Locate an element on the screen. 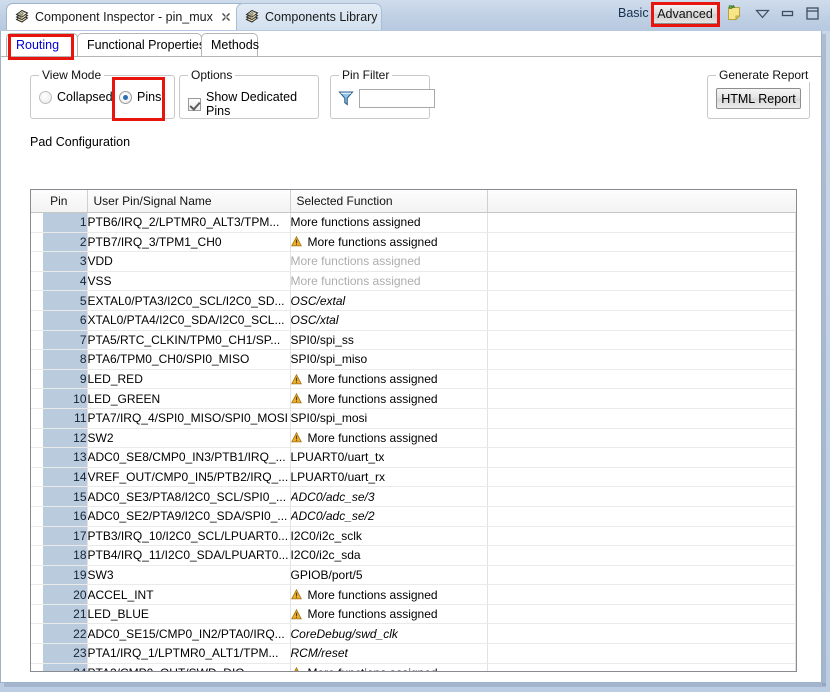 Image resolution: width=830 pixels, height=692 pixels. cell-user-pin-signal-name: SW2 is located at coordinates (189, 438).